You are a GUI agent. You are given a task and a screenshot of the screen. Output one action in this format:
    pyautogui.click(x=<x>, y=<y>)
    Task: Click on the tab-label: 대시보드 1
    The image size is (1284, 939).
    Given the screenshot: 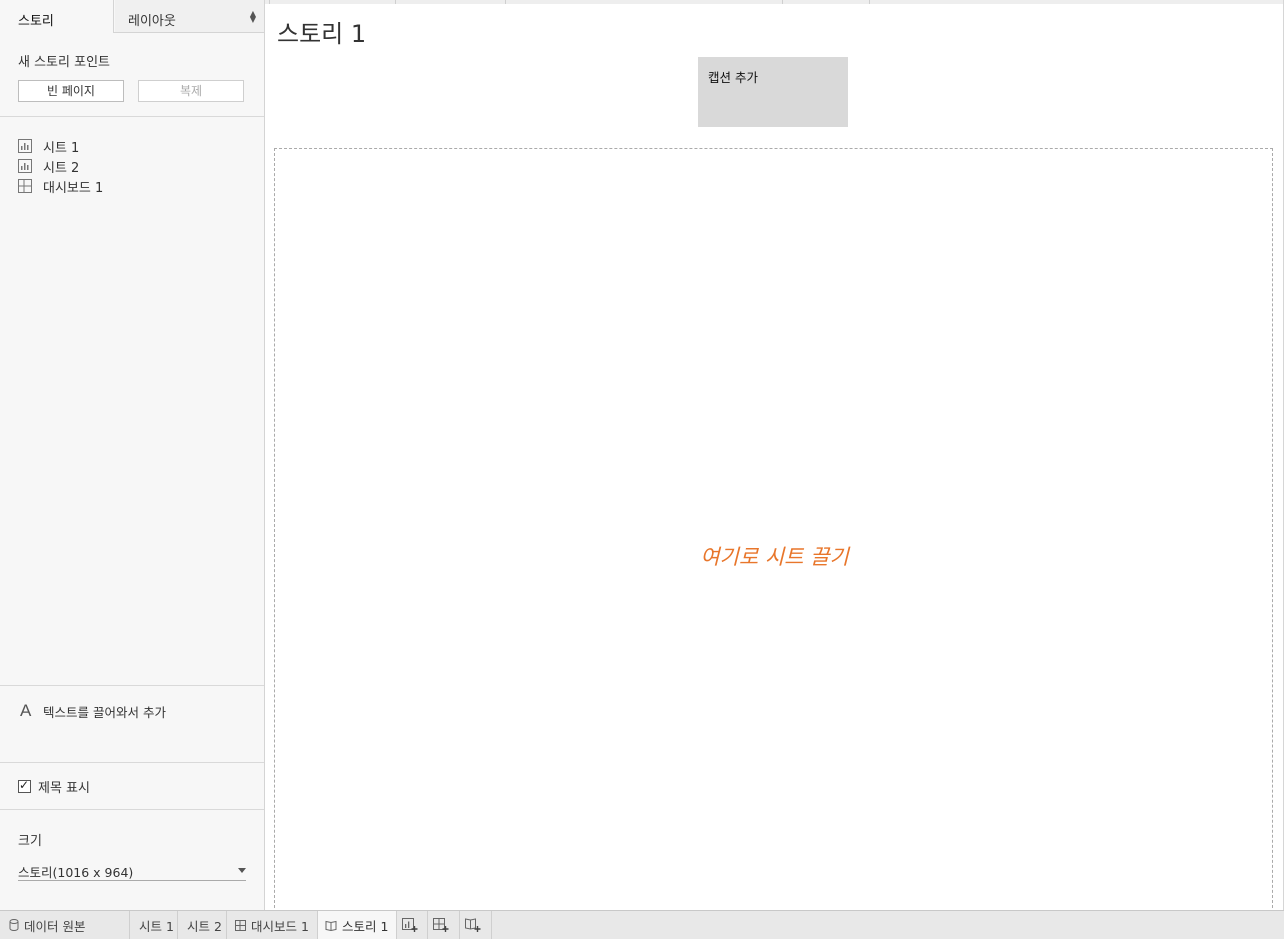 What is the action you would take?
    pyautogui.click(x=280, y=926)
    